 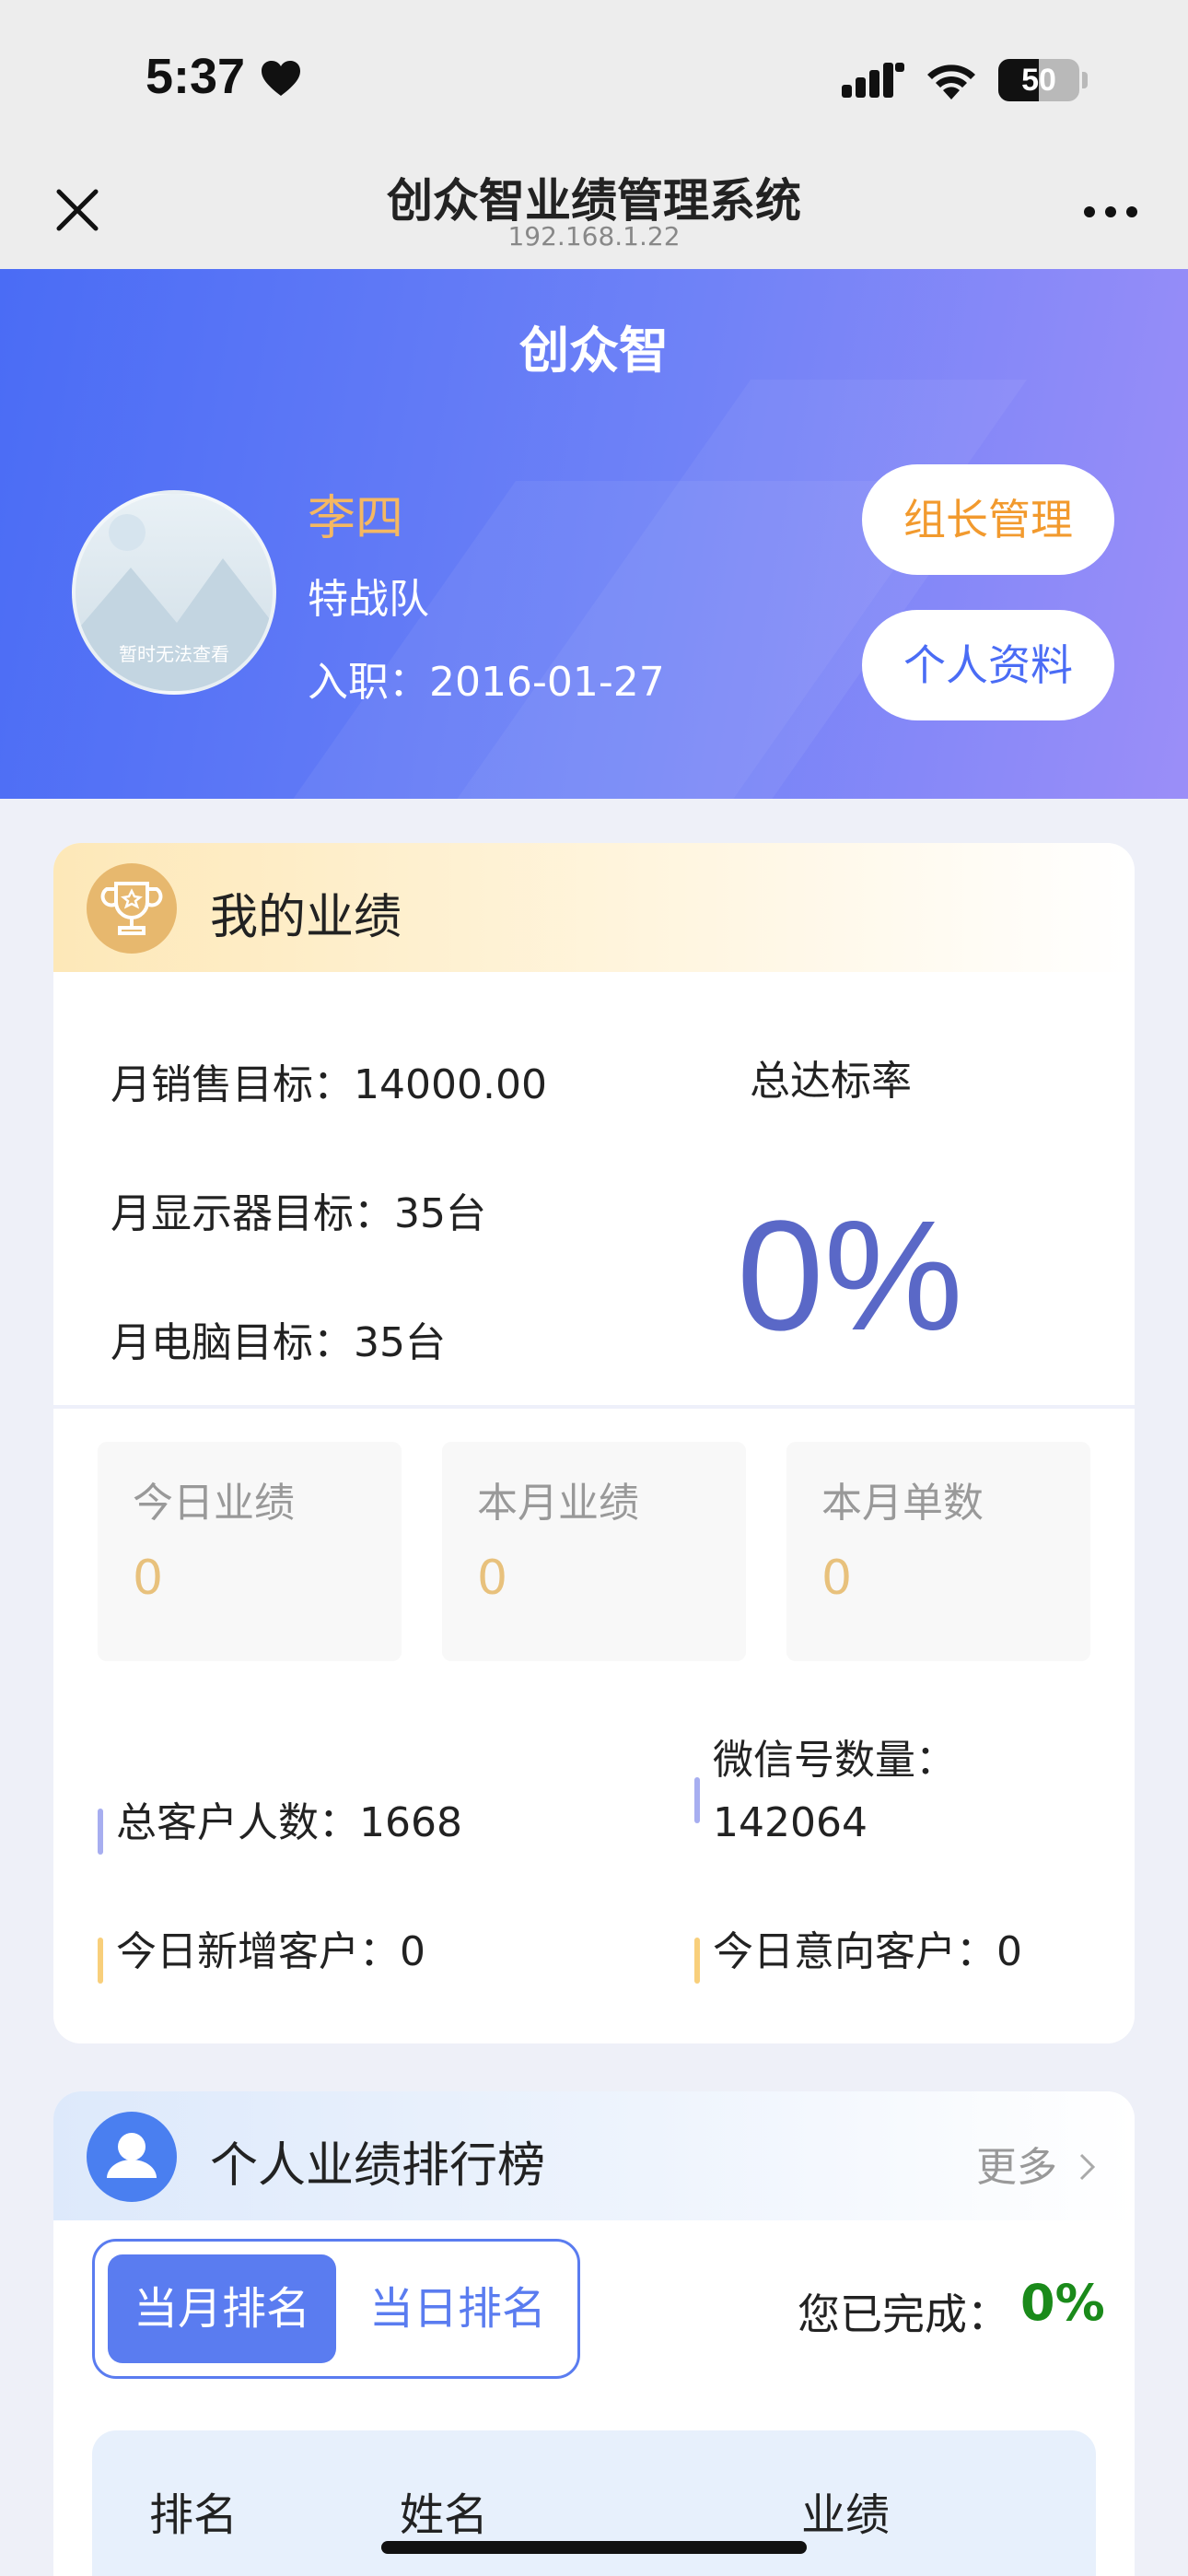 I want to click on chevron-right-icon, so click(x=1087, y=2167).